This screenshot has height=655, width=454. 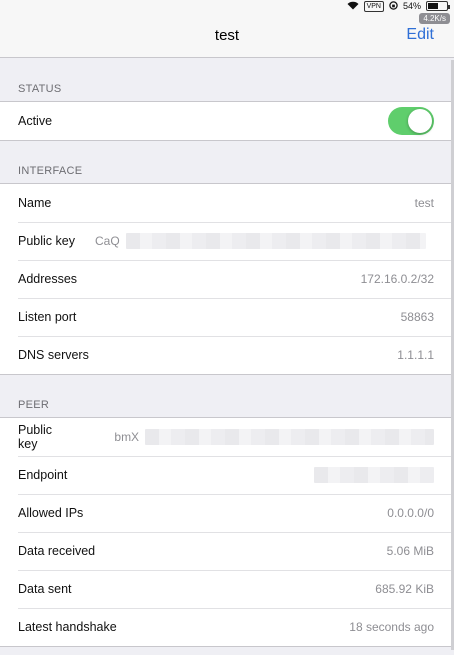 I want to click on active-toggle, so click(x=411, y=121).